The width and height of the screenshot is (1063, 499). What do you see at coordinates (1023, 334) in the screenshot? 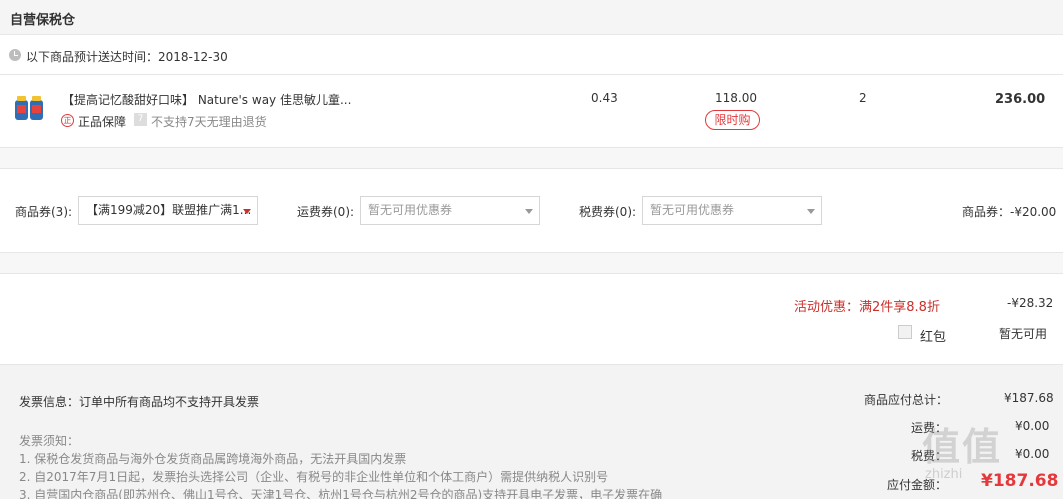
I see `redpacket-status: 暂无可用` at bounding box center [1023, 334].